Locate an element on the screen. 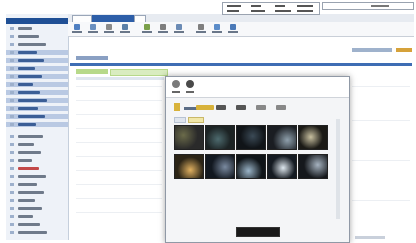  view-icon is located at coordinates (221, 107).